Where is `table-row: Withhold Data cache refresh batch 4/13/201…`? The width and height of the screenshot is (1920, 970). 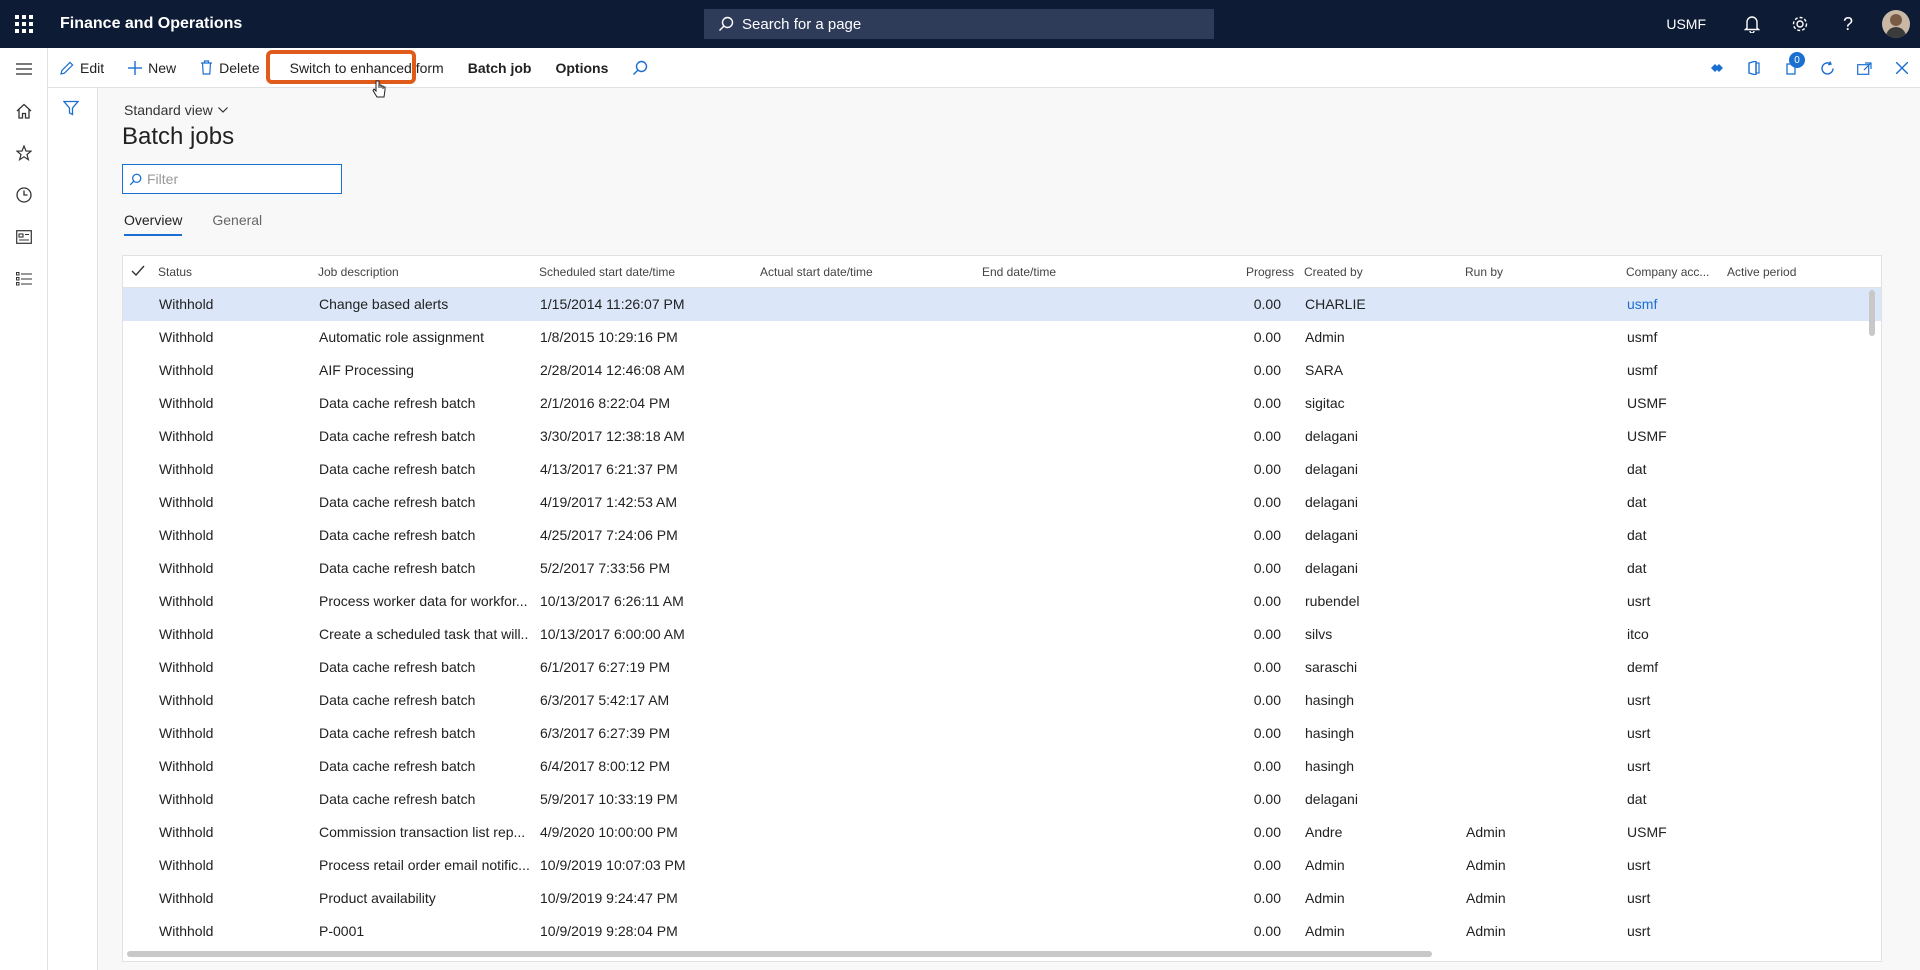 table-row: Withhold Data cache refresh batch 4/13/201… is located at coordinates (1002, 469).